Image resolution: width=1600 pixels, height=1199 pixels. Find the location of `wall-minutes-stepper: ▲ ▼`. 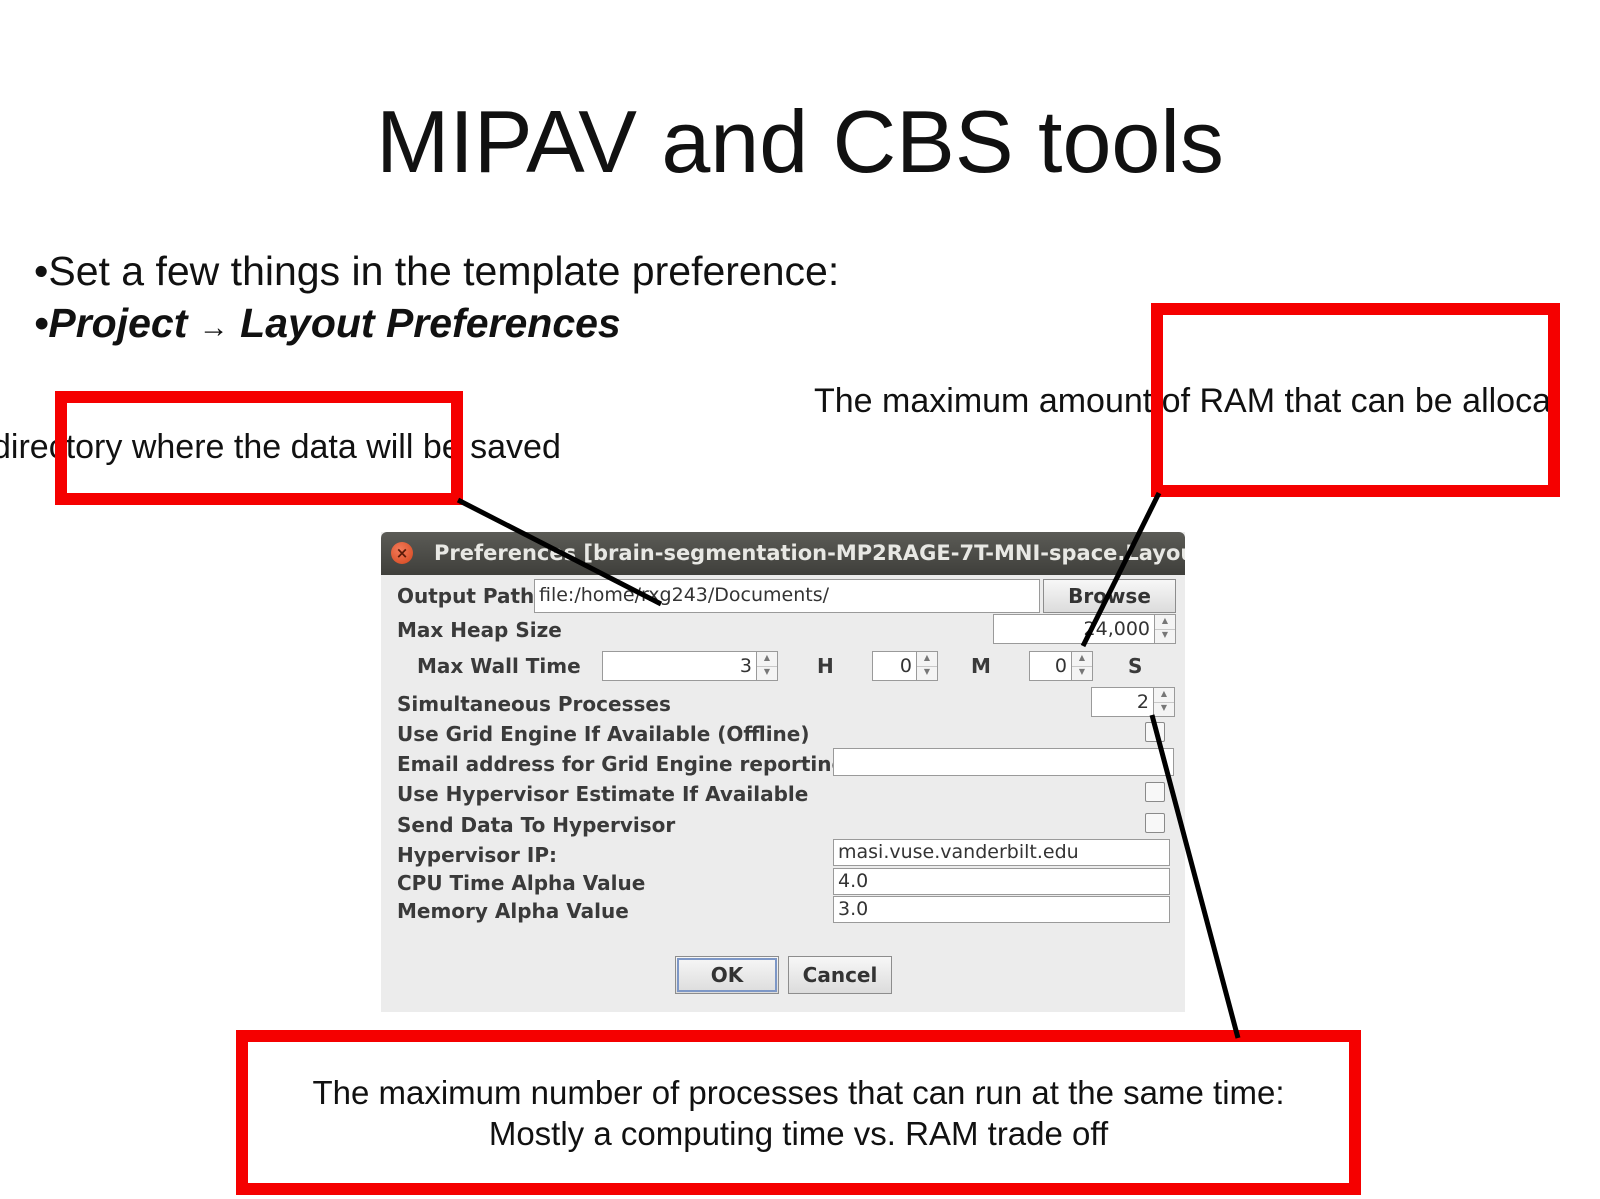

wall-minutes-stepper: ▲ ▼ is located at coordinates (927, 666).